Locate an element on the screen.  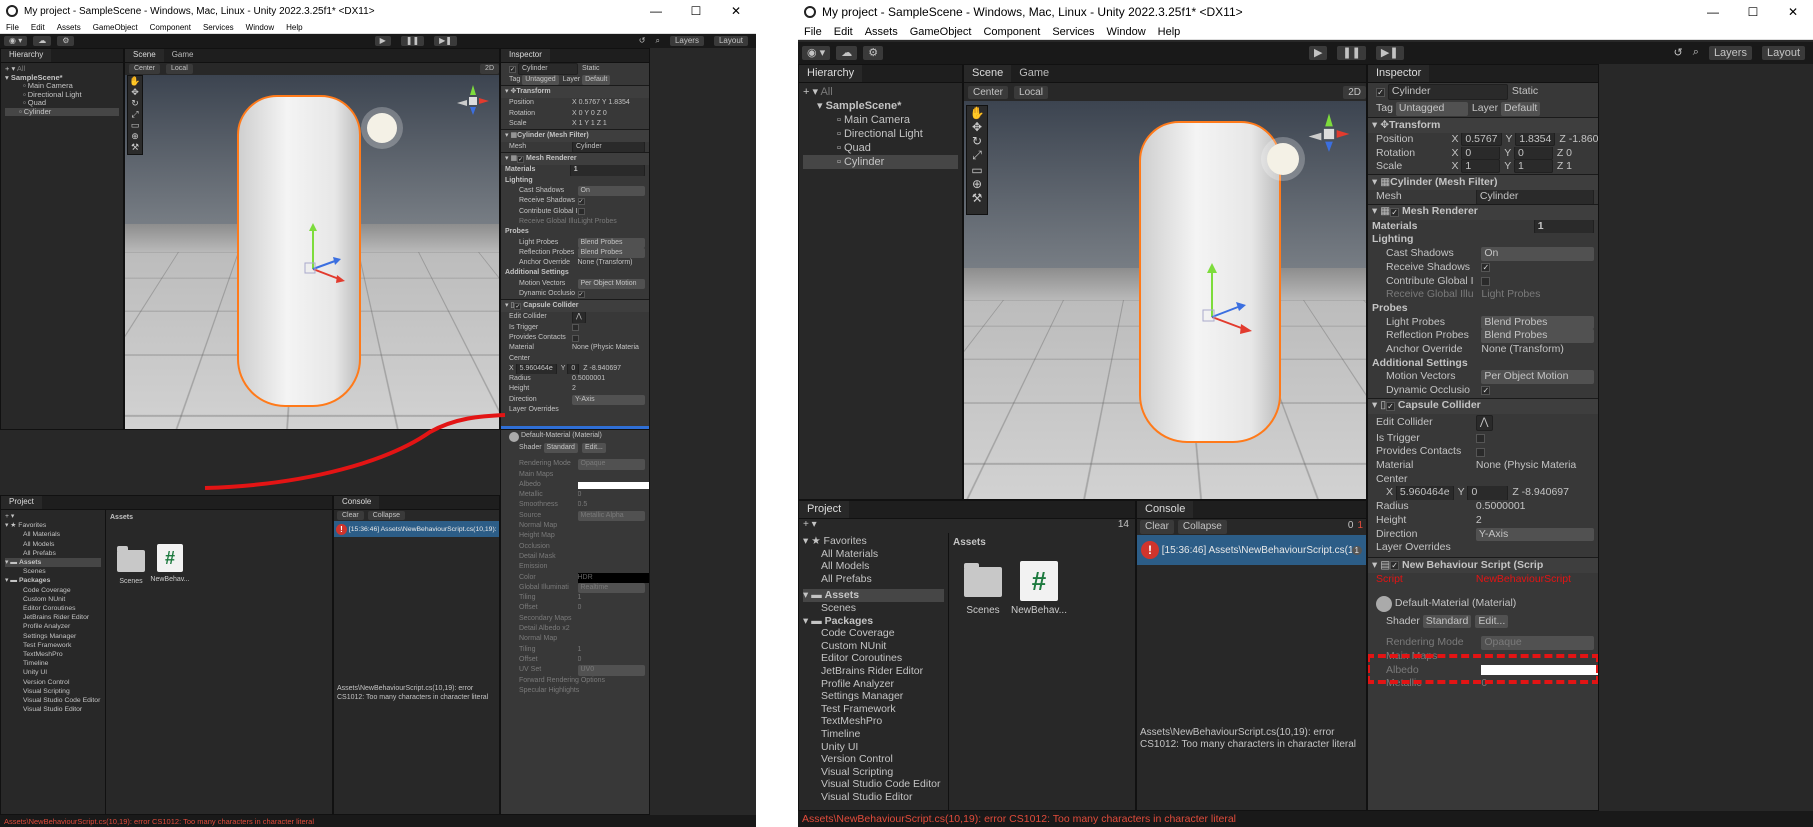
hierarchy-item-directional-light: ▫ Directional Light is located at coordinates (62, 95).